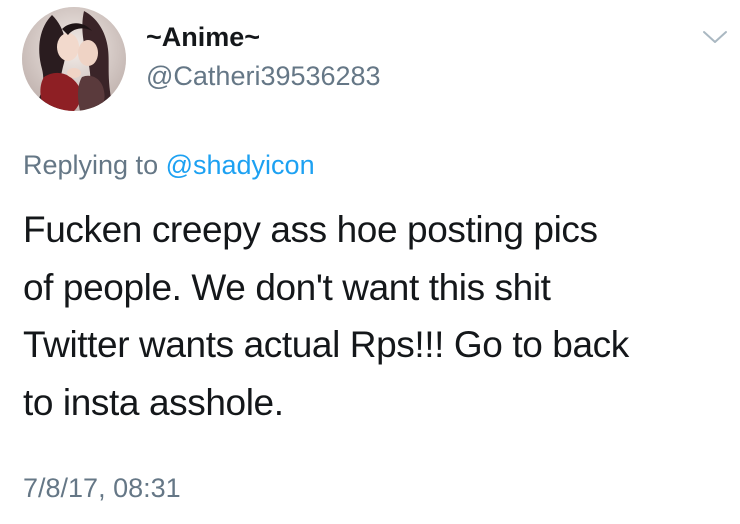  What do you see at coordinates (203, 37) in the screenshot?
I see `display-name: ~Anime~` at bounding box center [203, 37].